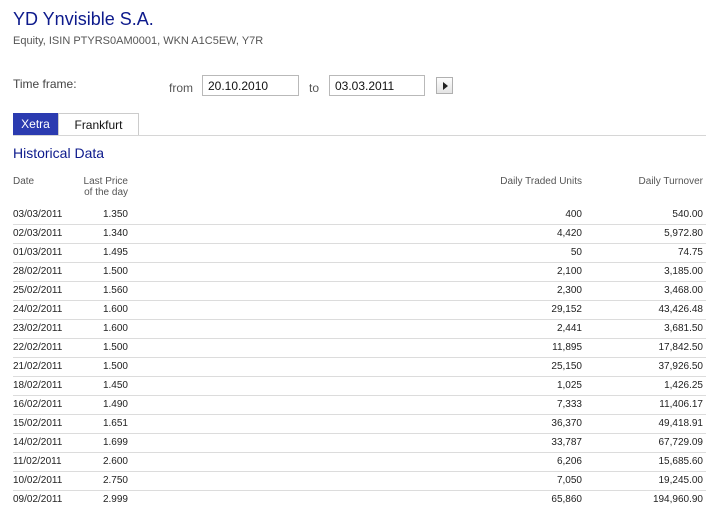 The width and height of the screenshot is (719, 527). I want to click on table-row: 02/03/2011 1.340 4,420 5,972.80, so click(359, 234).